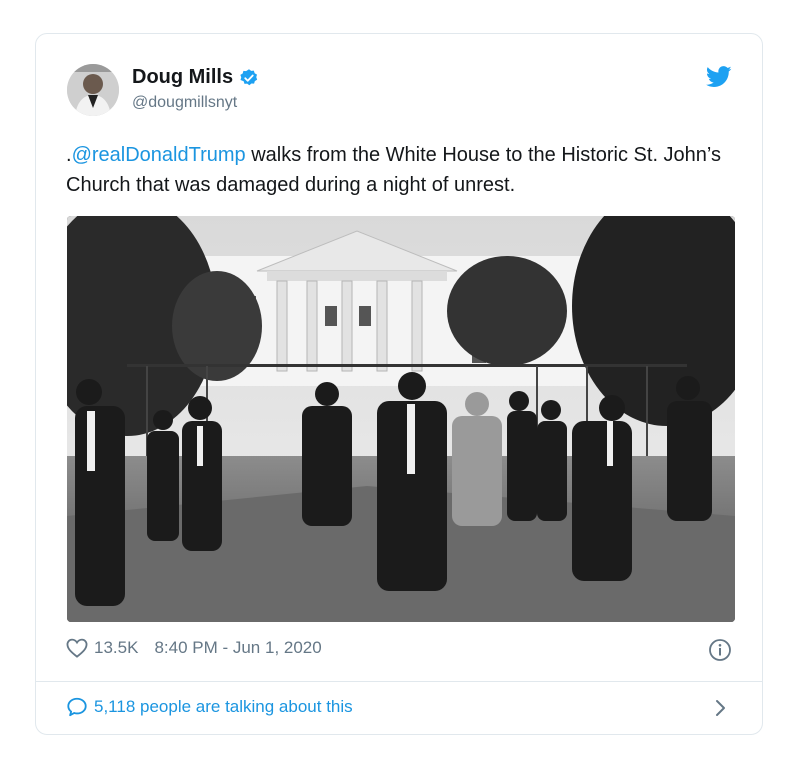 The height and width of the screenshot is (772, 800). I want to click on avatar, so click(93, 90).